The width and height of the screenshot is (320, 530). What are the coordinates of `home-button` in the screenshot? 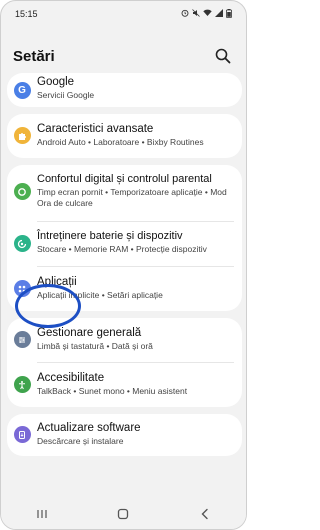 It's located at (123, 514).